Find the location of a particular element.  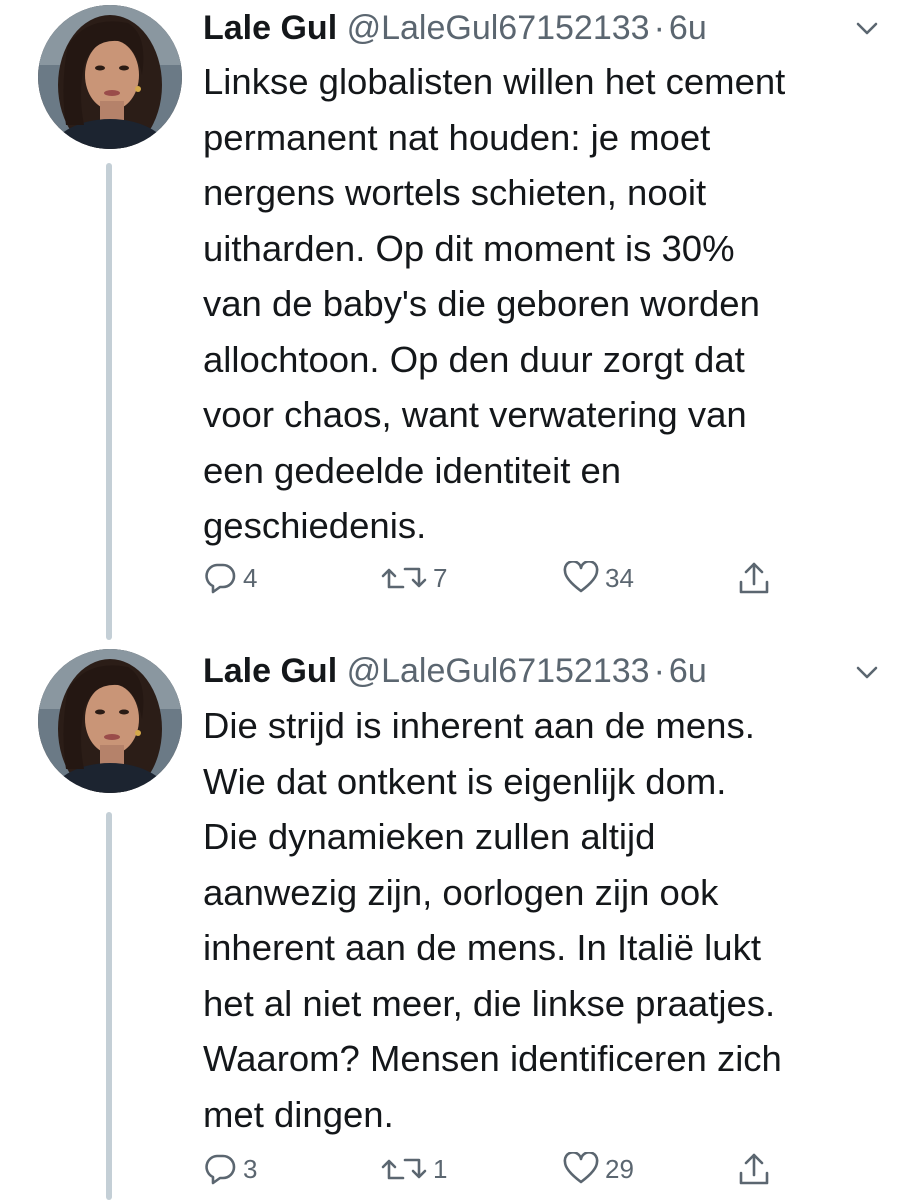

retweet-count: 7 is located at coordinates (440, 577).